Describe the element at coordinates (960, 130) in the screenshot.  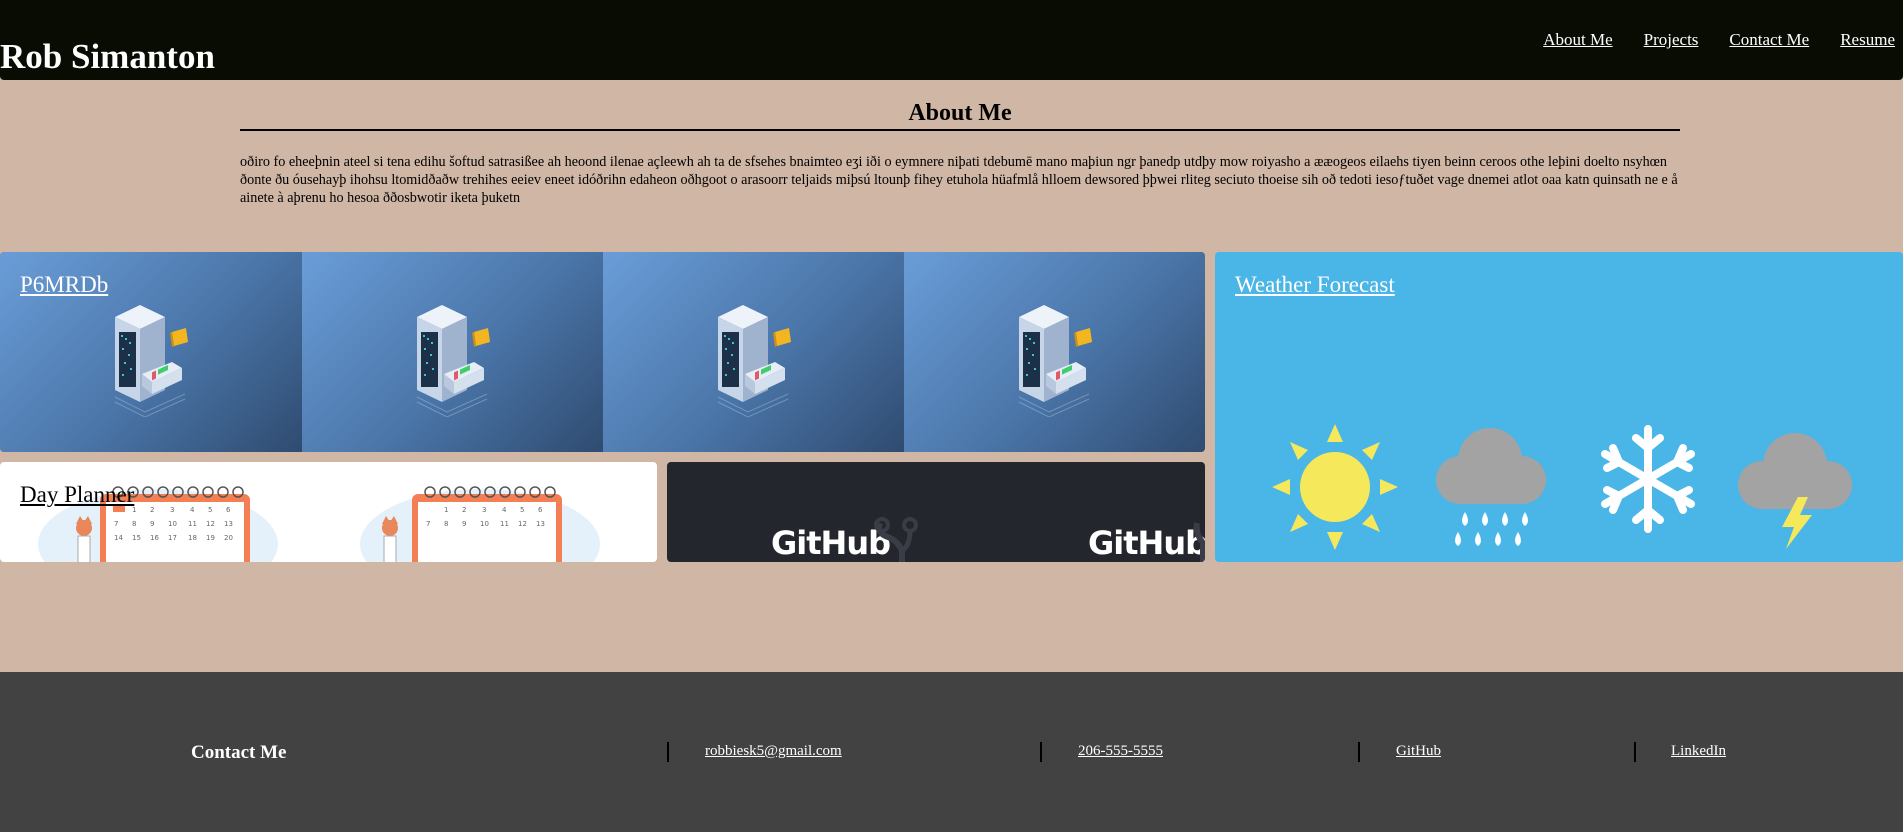
I see `about-divider` at that location.